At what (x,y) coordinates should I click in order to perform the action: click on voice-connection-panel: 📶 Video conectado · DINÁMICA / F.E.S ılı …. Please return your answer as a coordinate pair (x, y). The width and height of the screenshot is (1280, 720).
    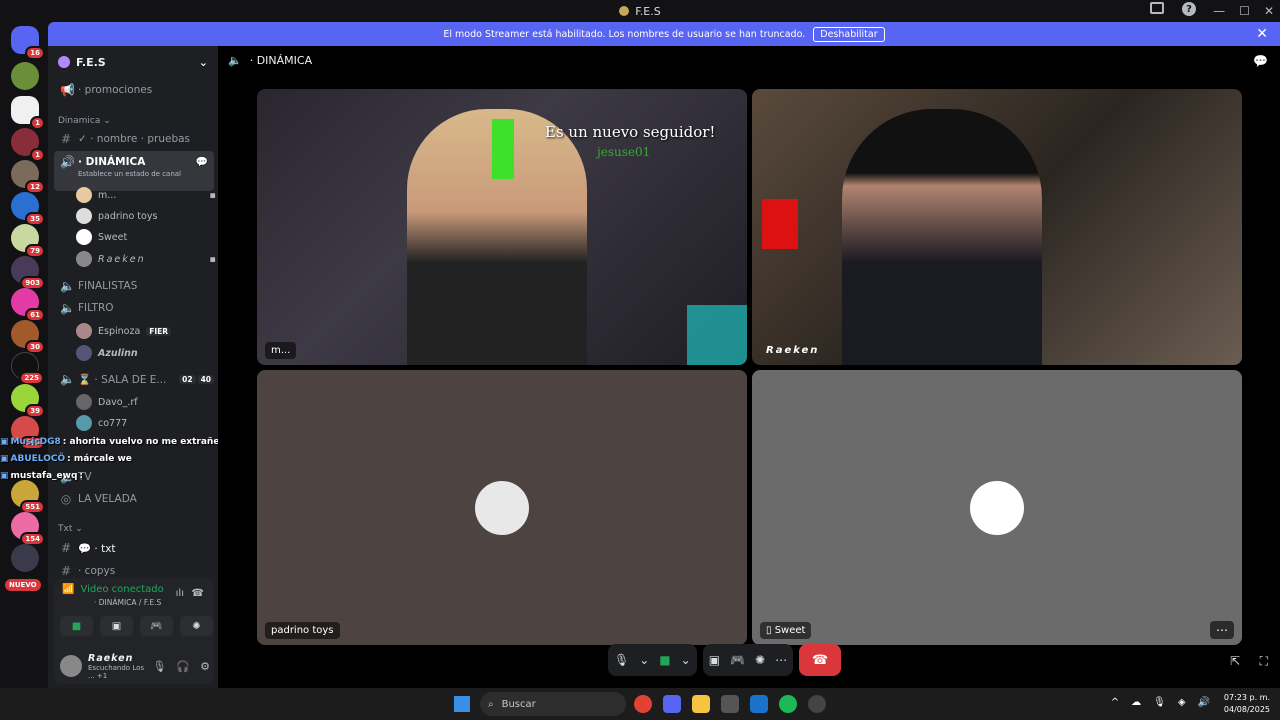
    Looking at the image, I should click on (134, 631).